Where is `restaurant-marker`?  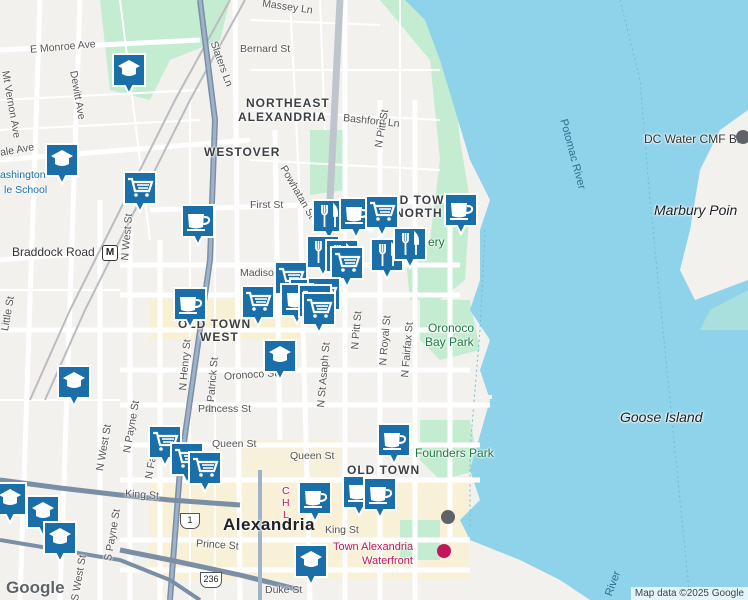
restaurant-marker is located at coordinates (410, 248).